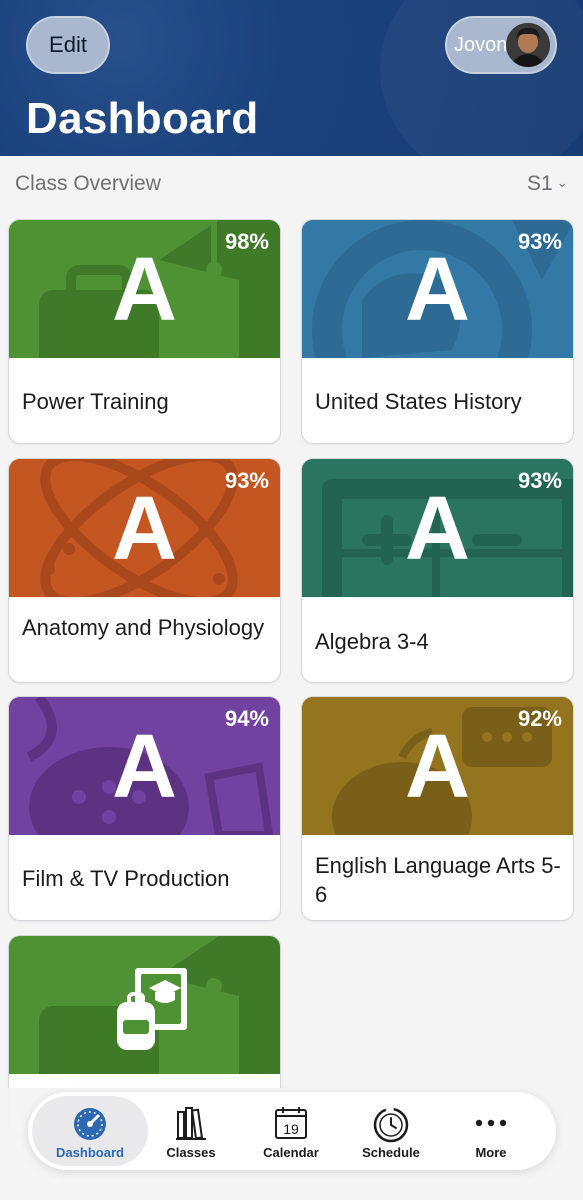  I want to click on class-name: Anatomy and Physiology, so click(143, 627).